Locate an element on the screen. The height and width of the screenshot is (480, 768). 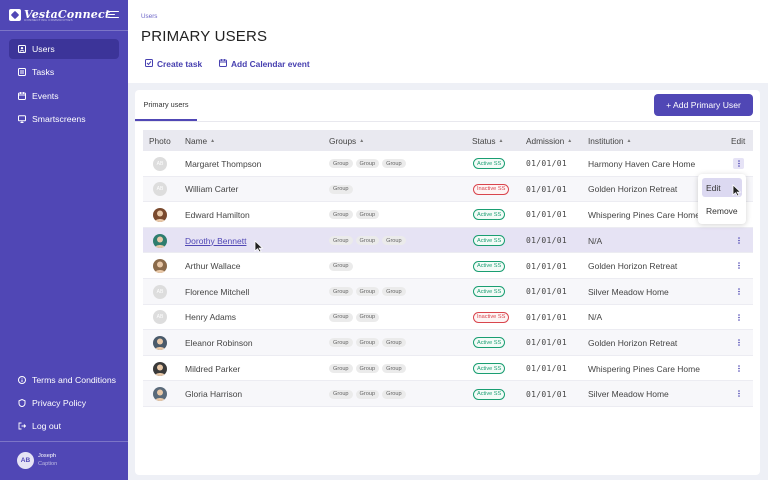
create-task-button: Create task is located at coordinates (173, 64).